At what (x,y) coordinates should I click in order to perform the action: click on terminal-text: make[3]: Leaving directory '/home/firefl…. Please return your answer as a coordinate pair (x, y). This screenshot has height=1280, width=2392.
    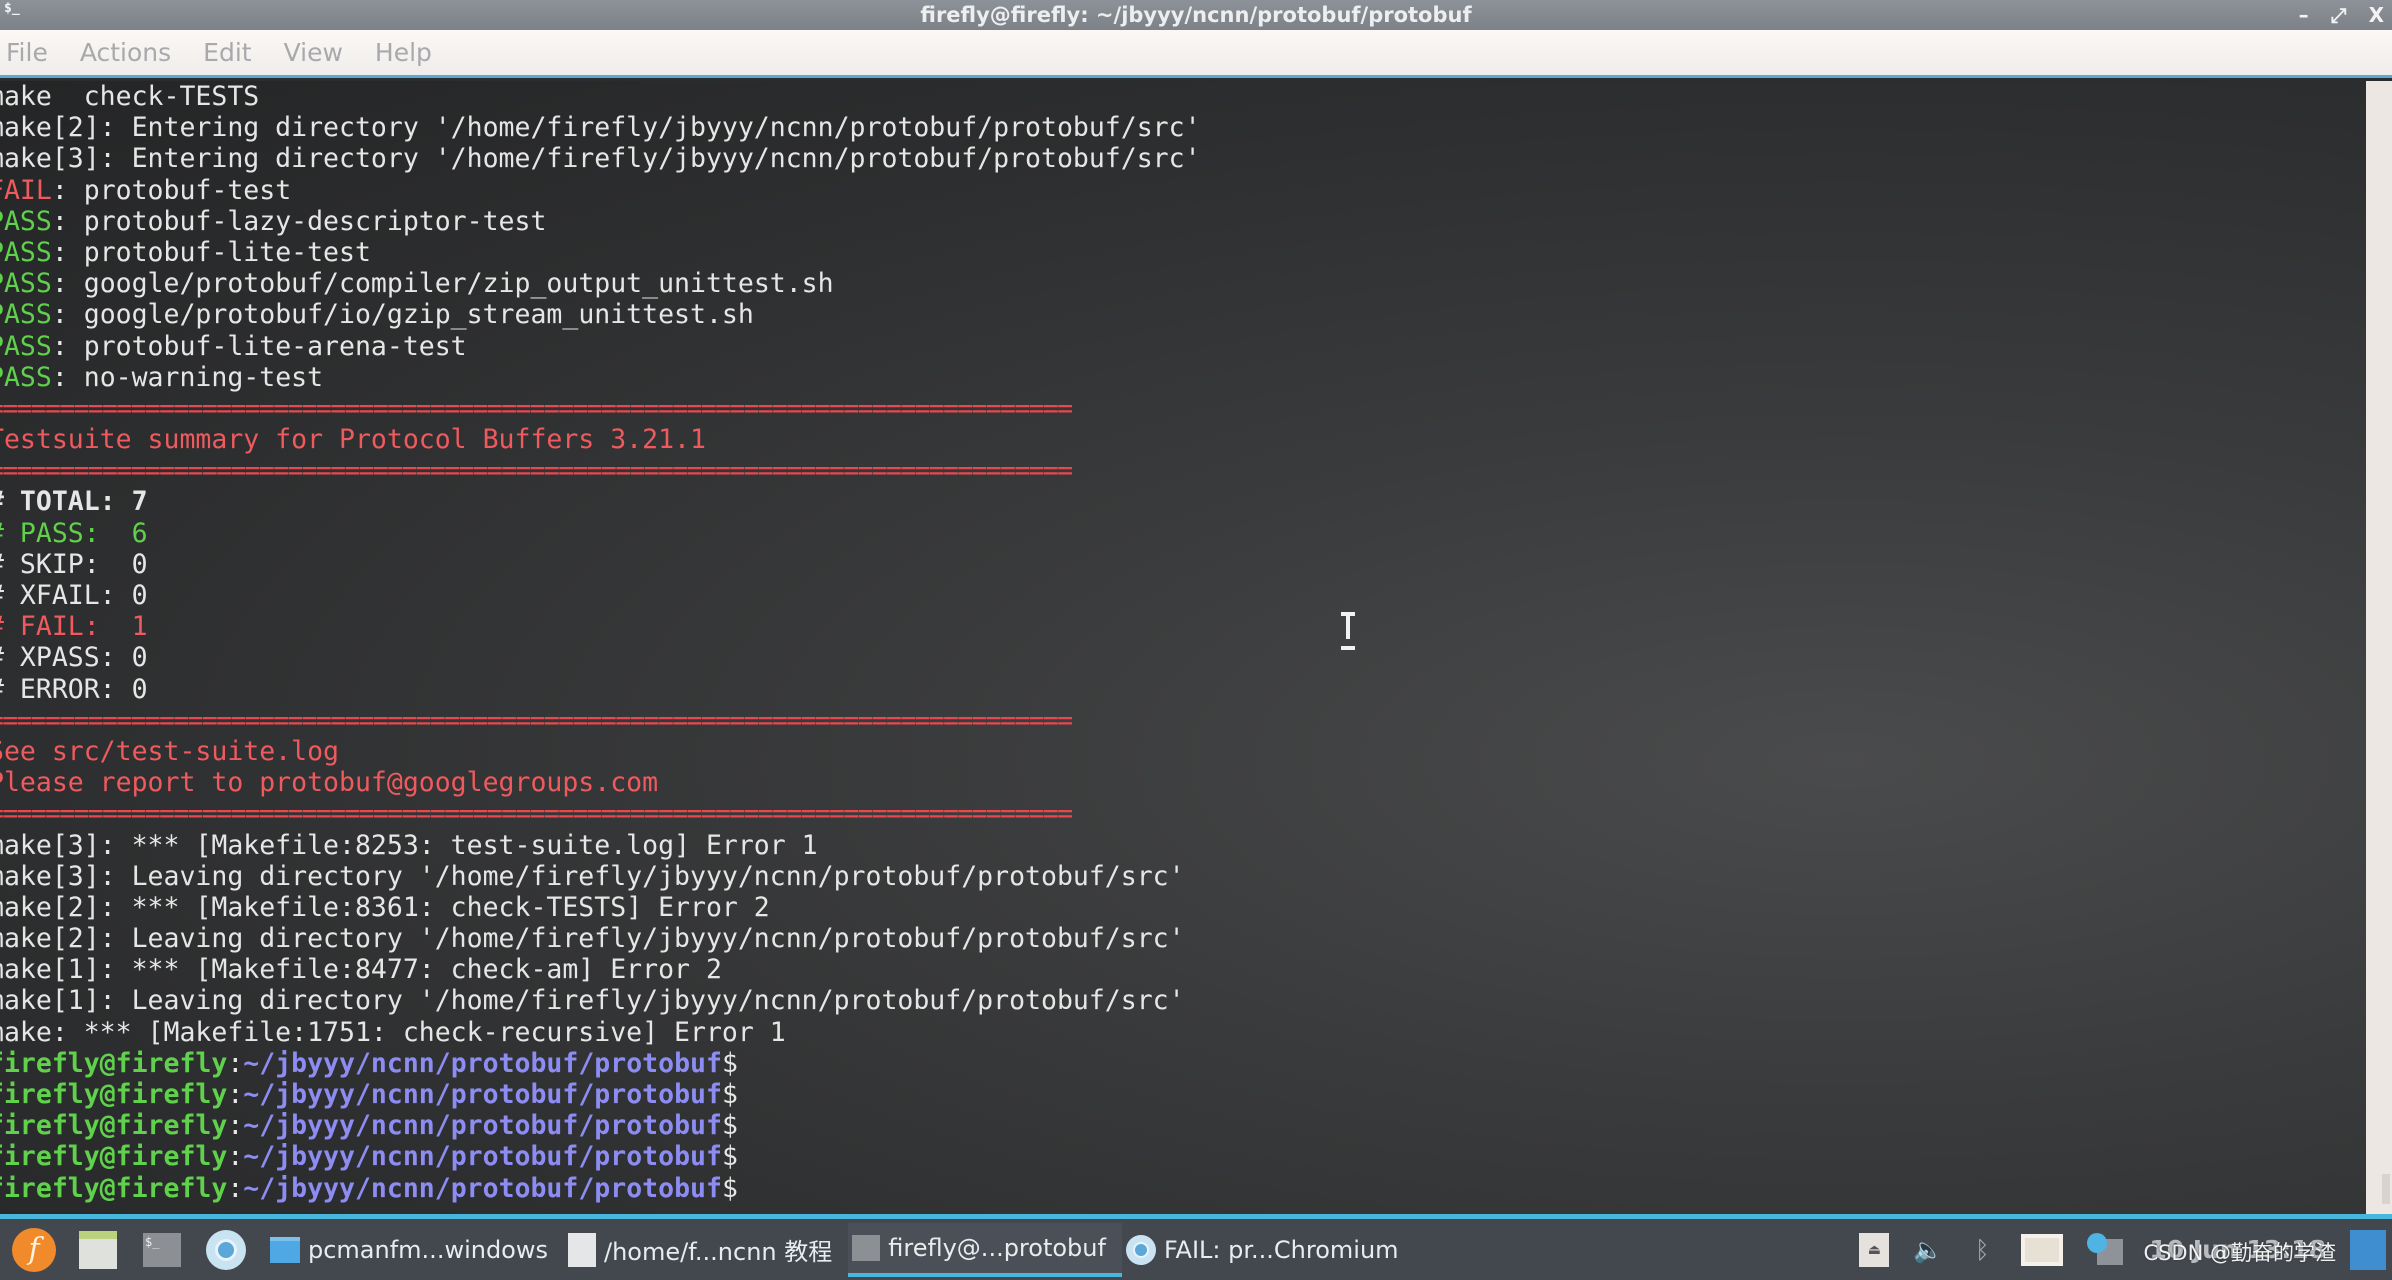
    Looking at the image, I should click on (592, 876).